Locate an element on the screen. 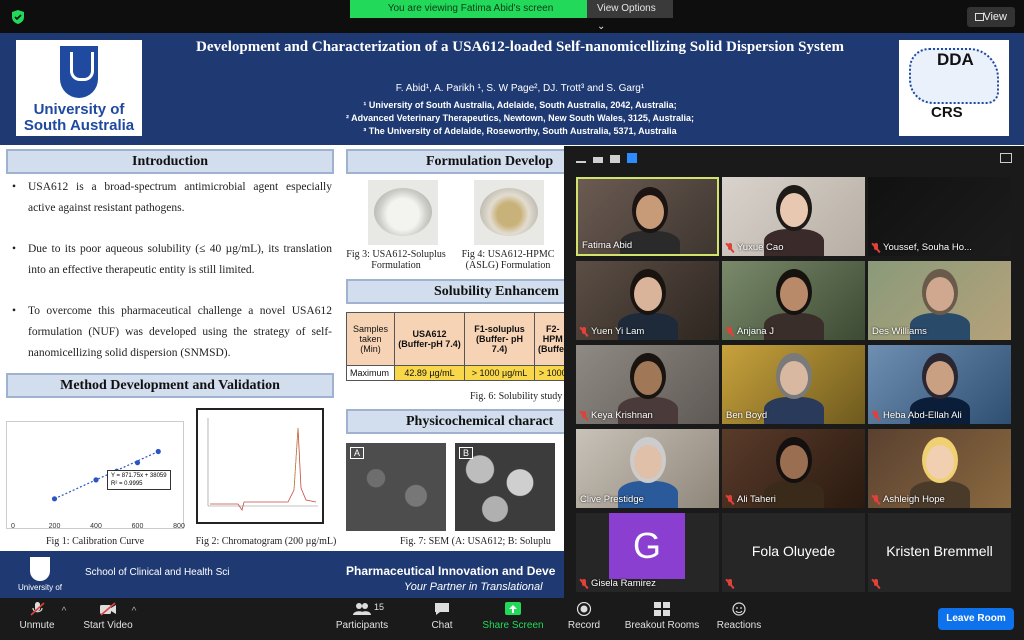  participant-name-text: Clive Prestidge is located at coordinates (612, 499).